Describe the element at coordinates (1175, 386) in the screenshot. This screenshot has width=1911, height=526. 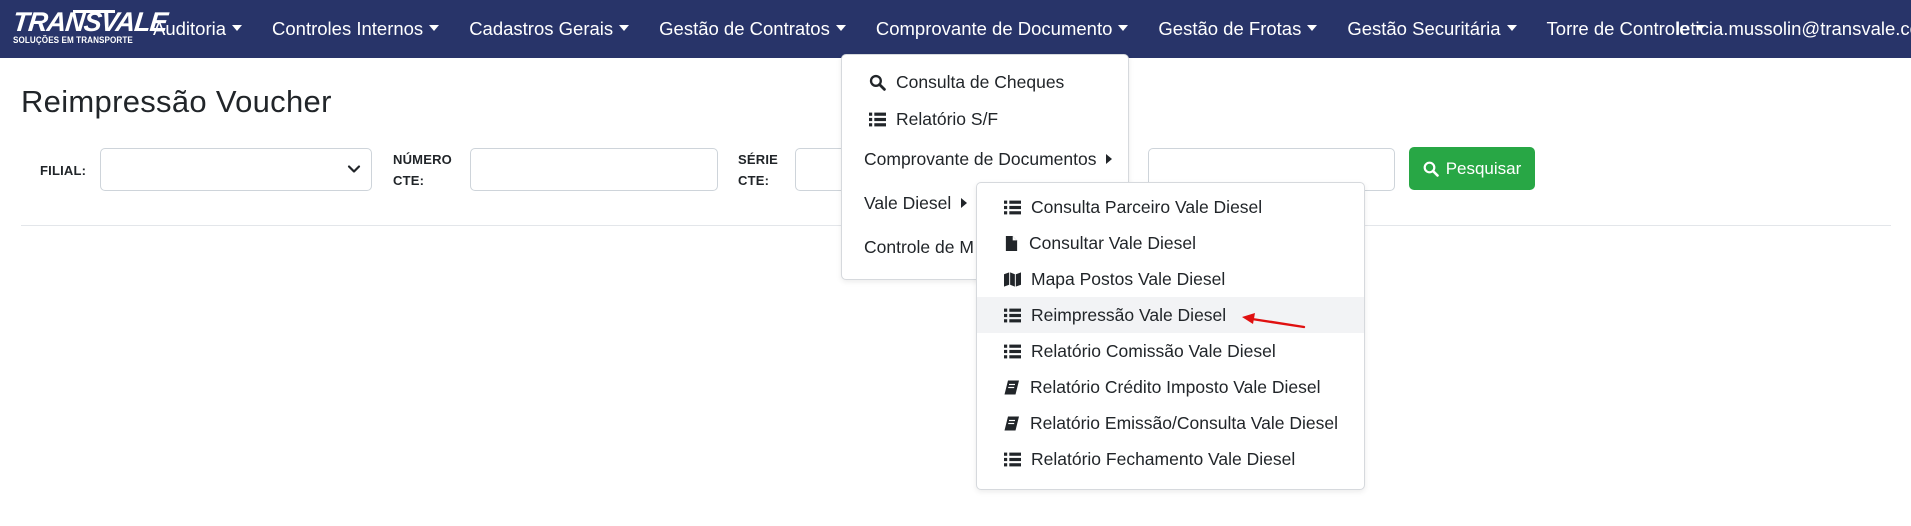
I see `submenu-item-label: Relatório Crédito Imposto Vale Diesel` at that location.